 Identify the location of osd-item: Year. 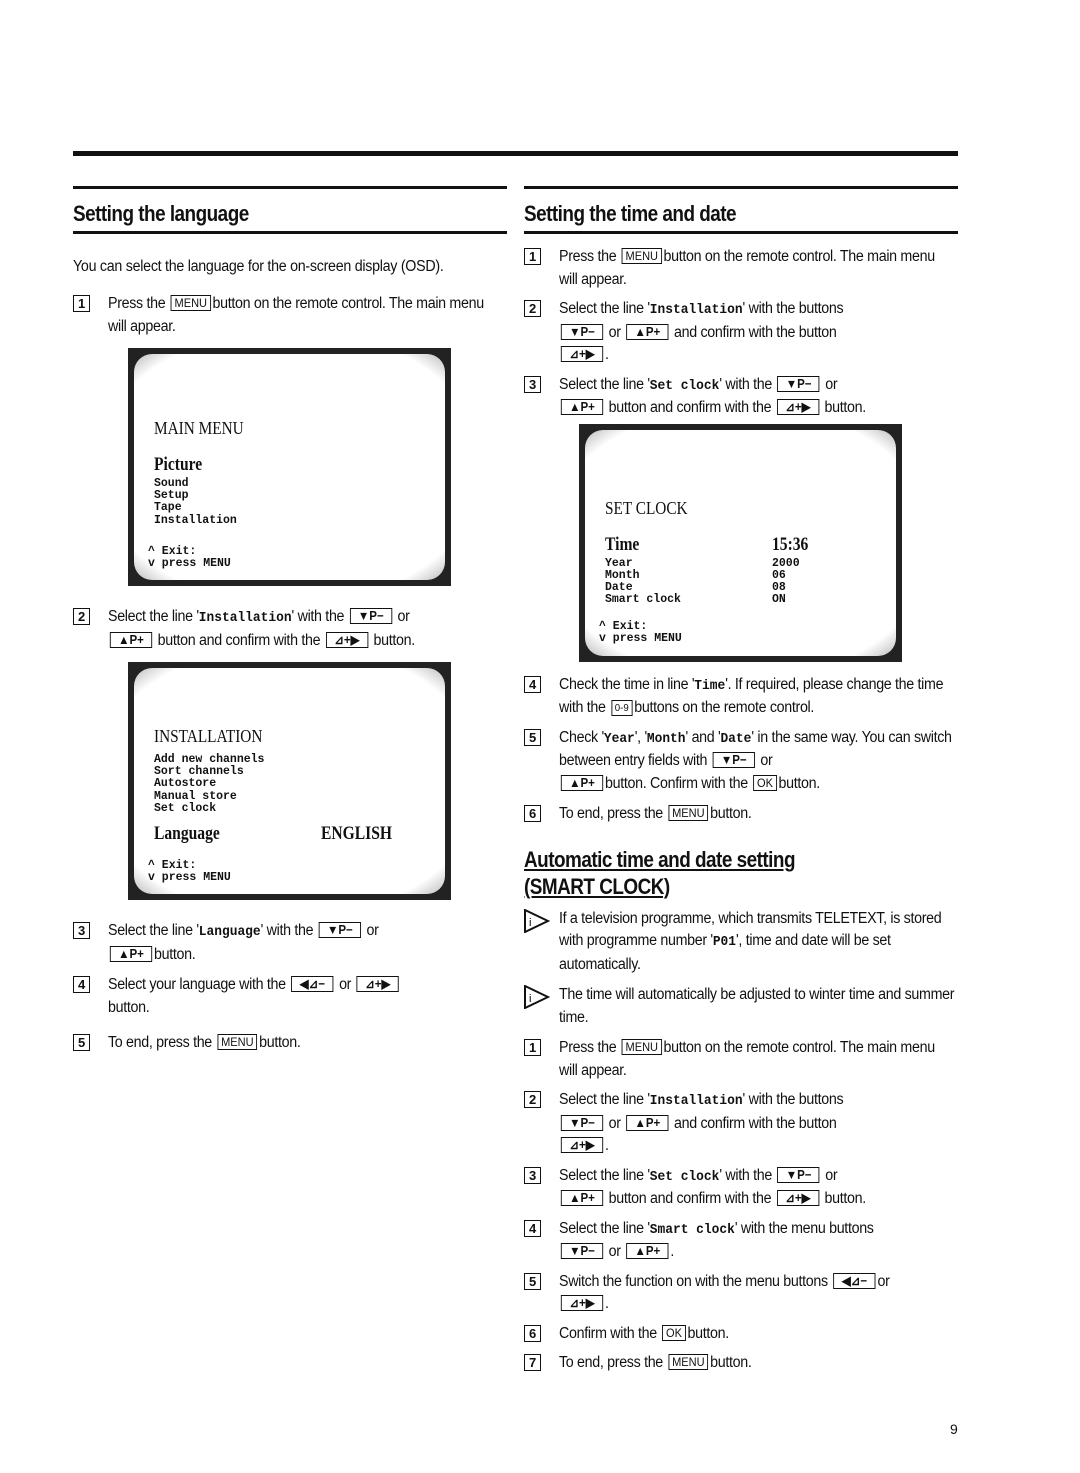
(619, 563).